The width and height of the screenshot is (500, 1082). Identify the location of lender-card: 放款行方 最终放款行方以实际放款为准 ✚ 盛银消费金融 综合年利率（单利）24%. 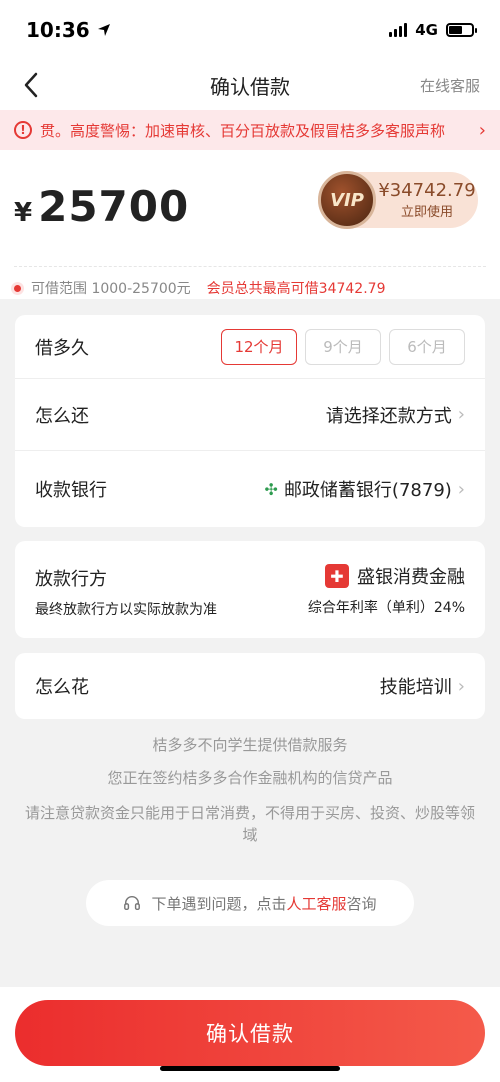
(250, 589).